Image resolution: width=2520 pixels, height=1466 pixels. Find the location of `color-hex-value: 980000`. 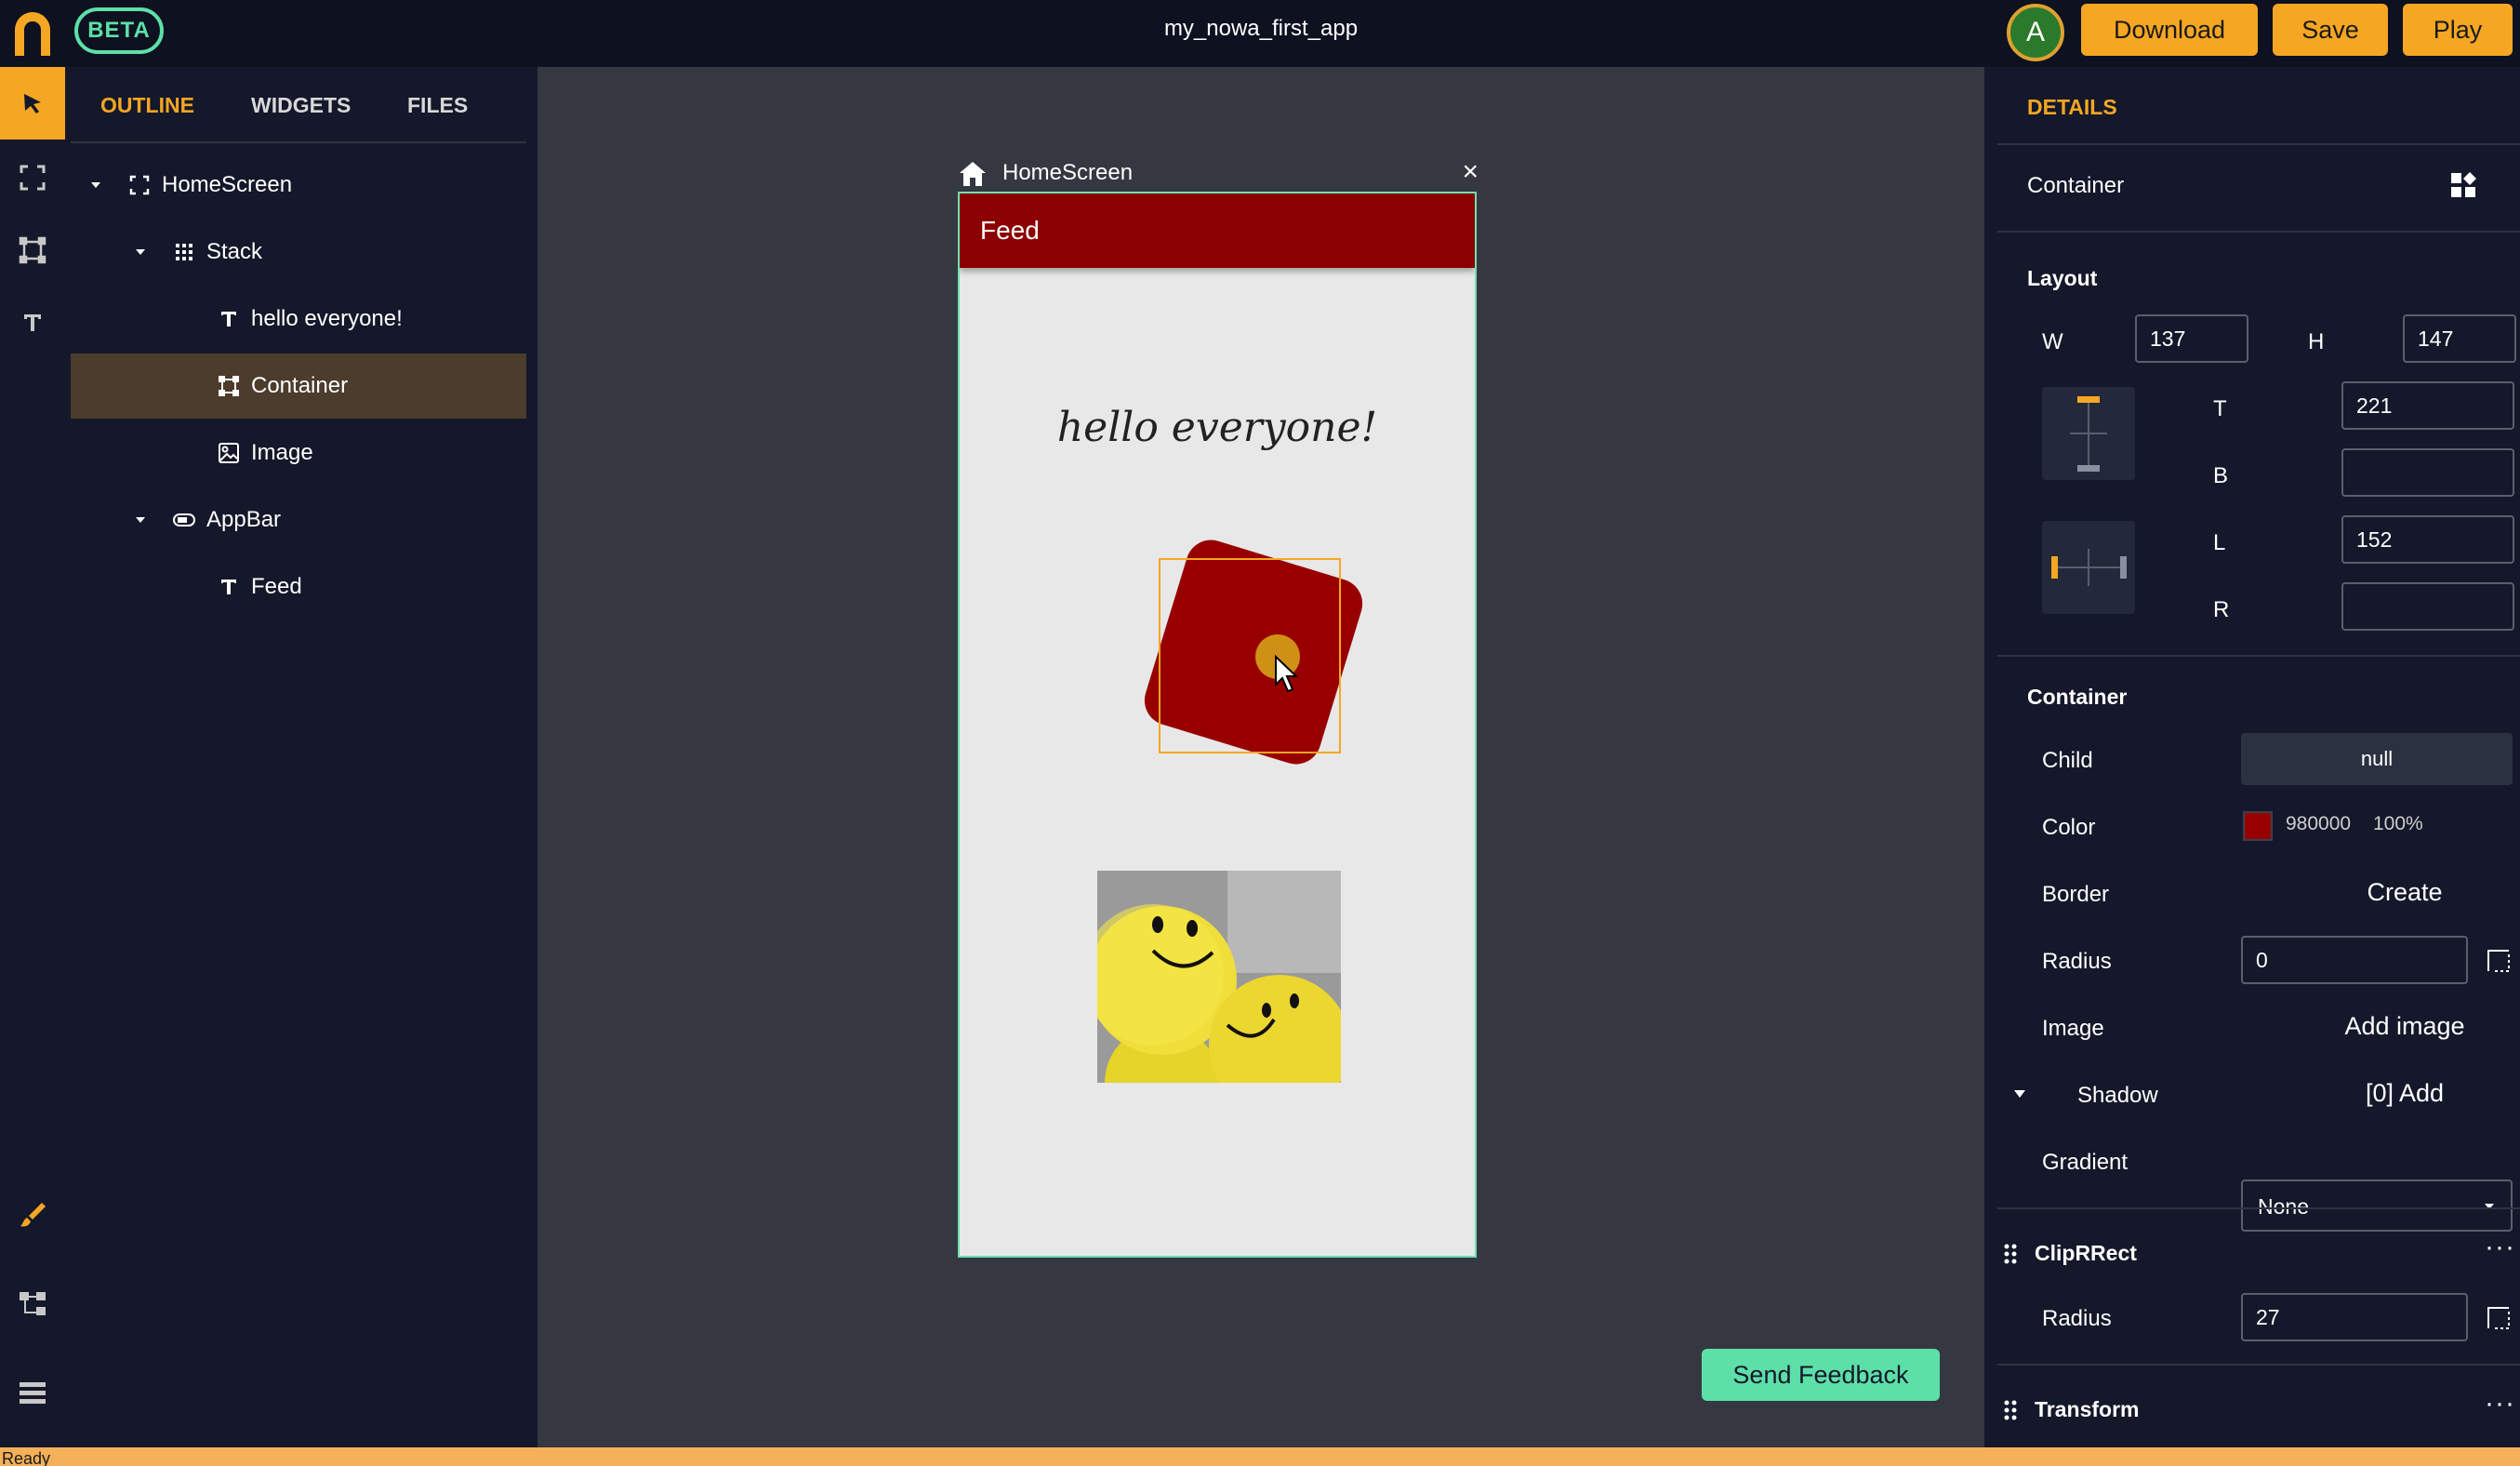

color-hex-value: 980000 is located at coordinates (2318, 824).